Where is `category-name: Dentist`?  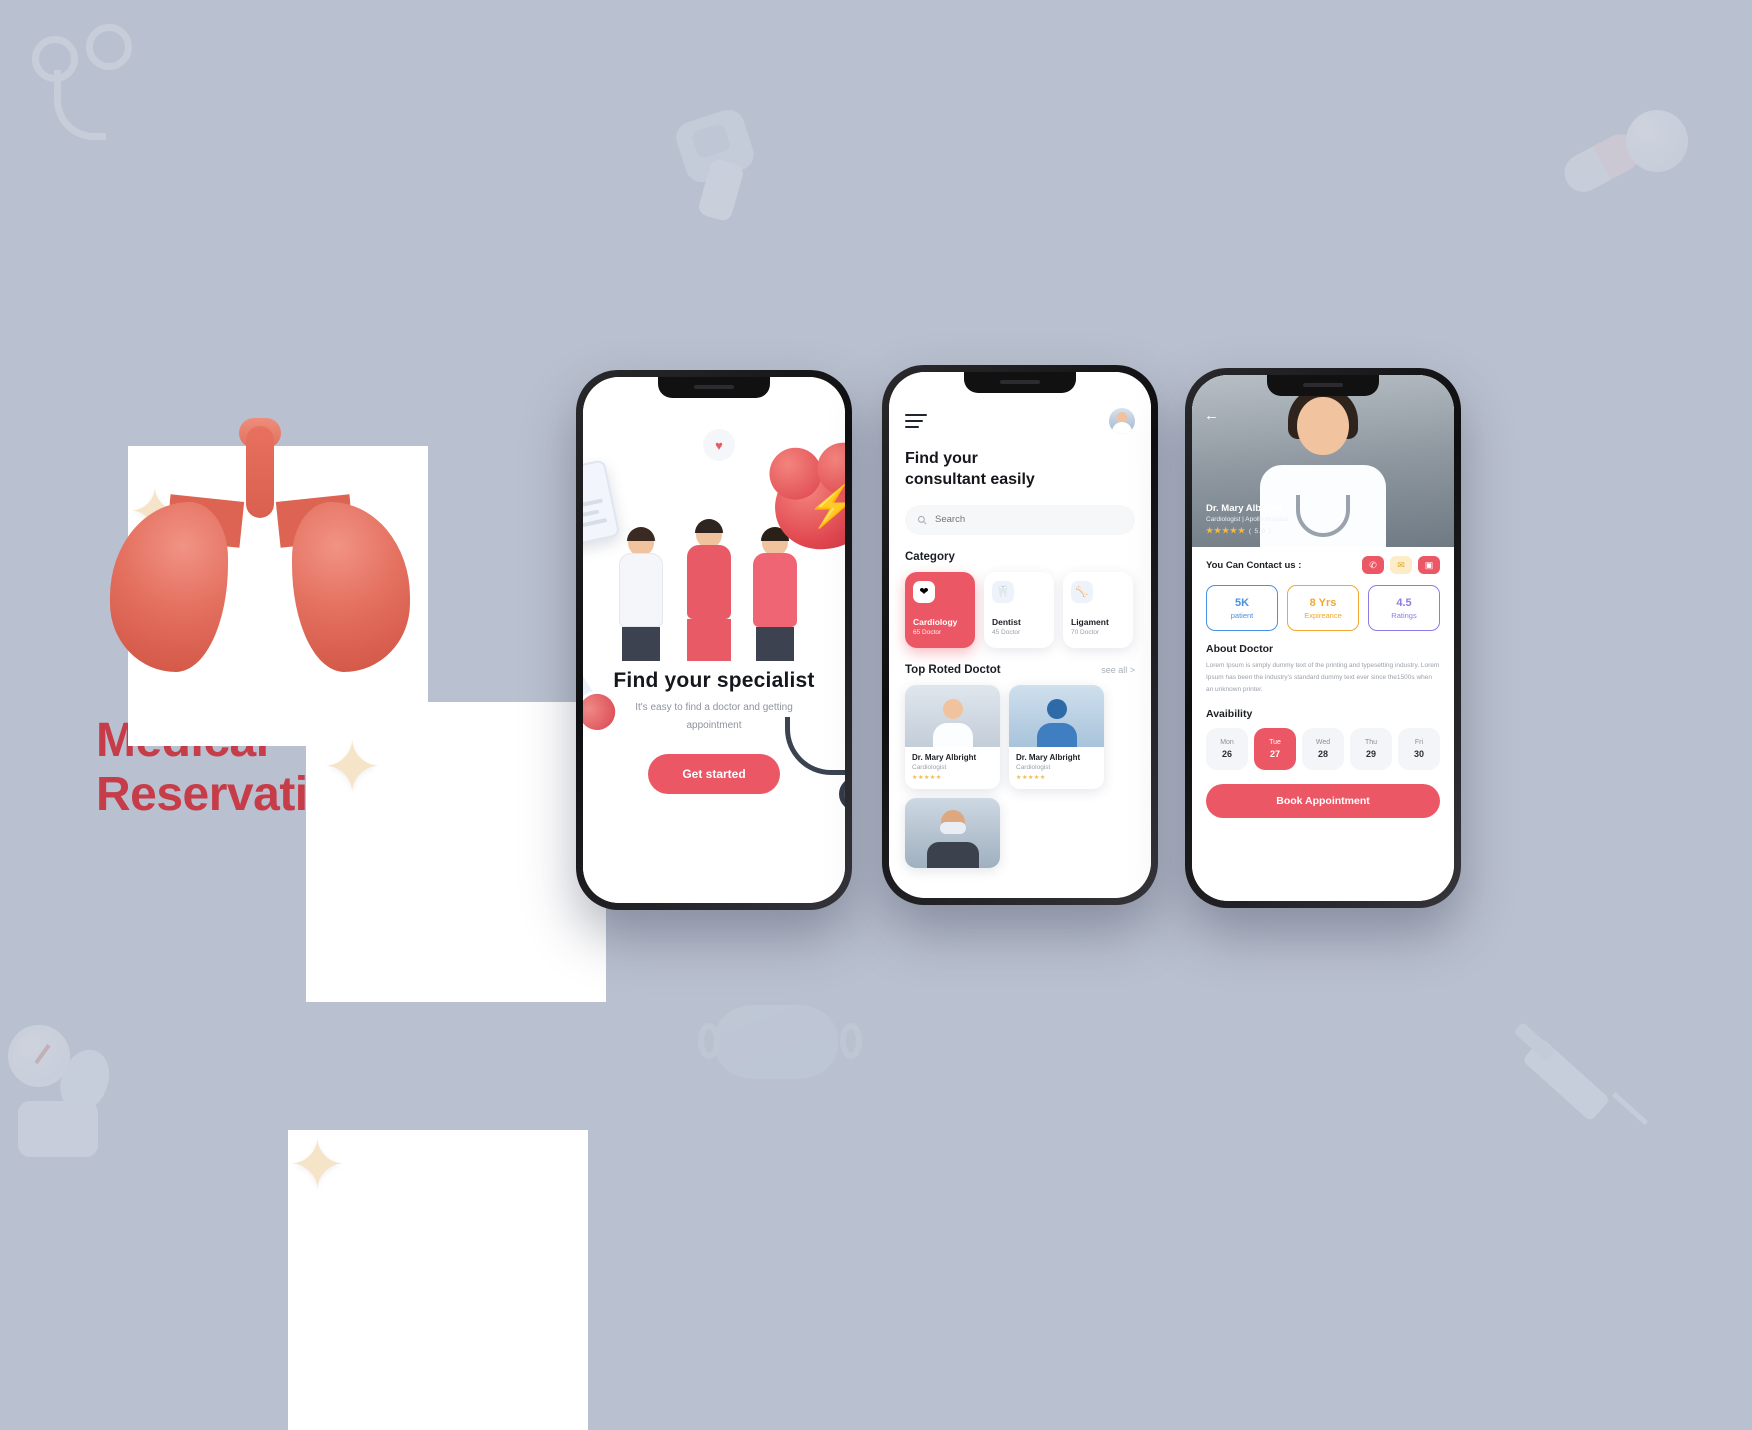 category-name: Dentist is located at coordinates (1006, 621).